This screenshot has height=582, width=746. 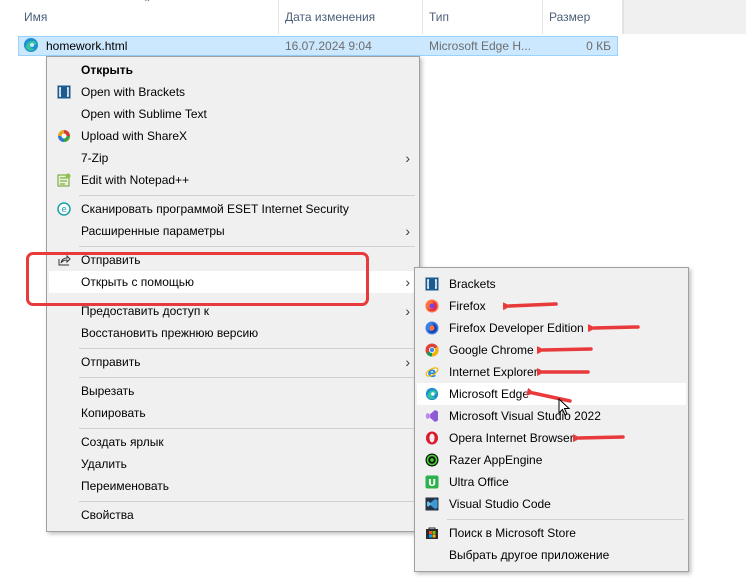 I want to click on app-store-label: Поиск в Microsoft Store, so click(x=512, y=533).